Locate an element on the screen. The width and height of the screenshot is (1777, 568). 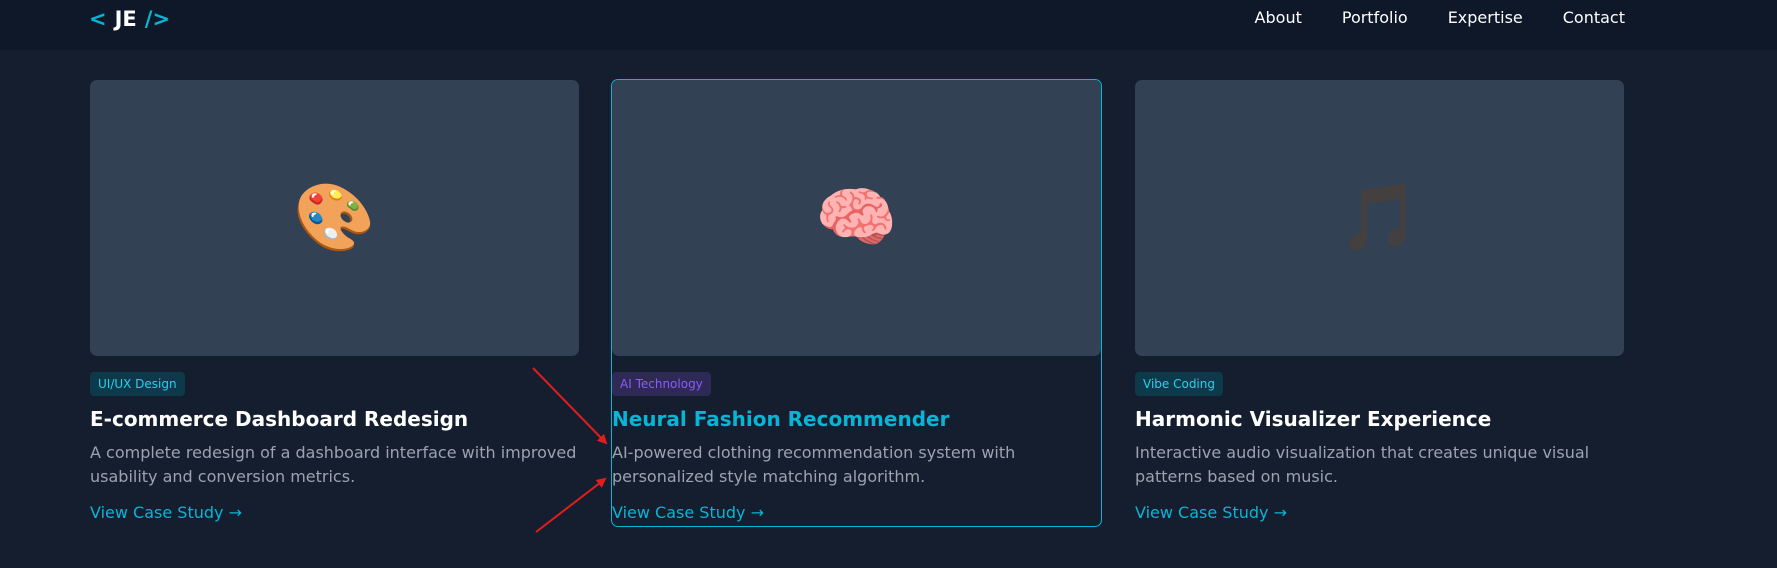
category-tag: AI Technology is located at coordinates (661, 384).